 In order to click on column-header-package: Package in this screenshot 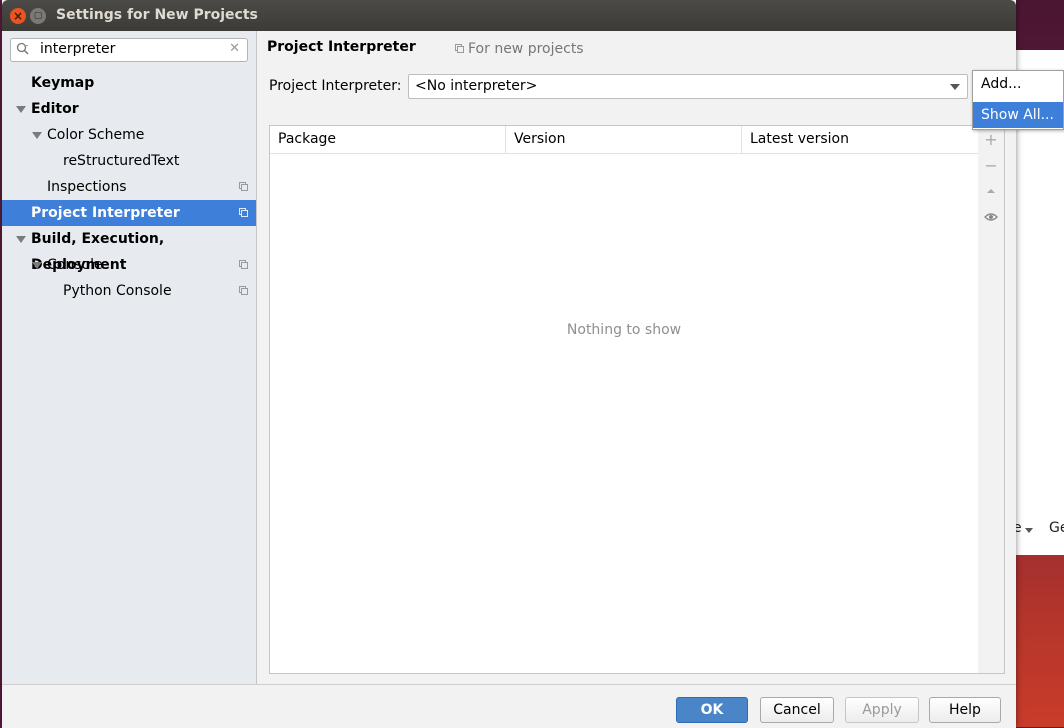, I will do `click(387, 139)`.